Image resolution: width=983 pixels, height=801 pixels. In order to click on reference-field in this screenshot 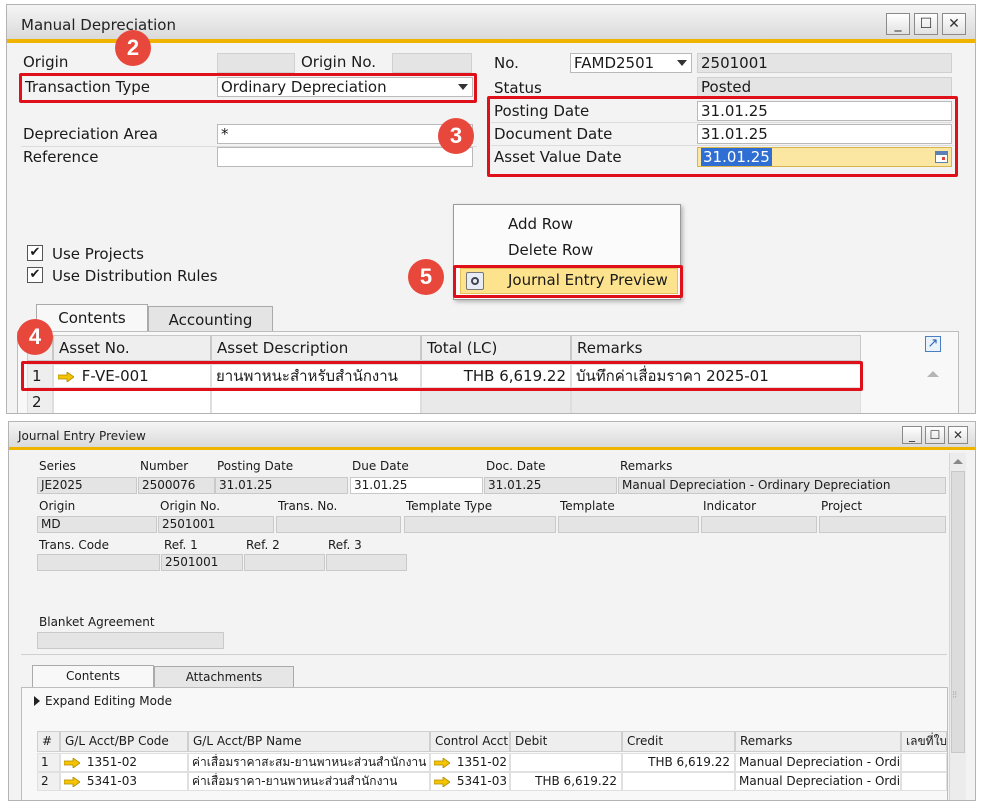, I will do `click(345, 157)`.